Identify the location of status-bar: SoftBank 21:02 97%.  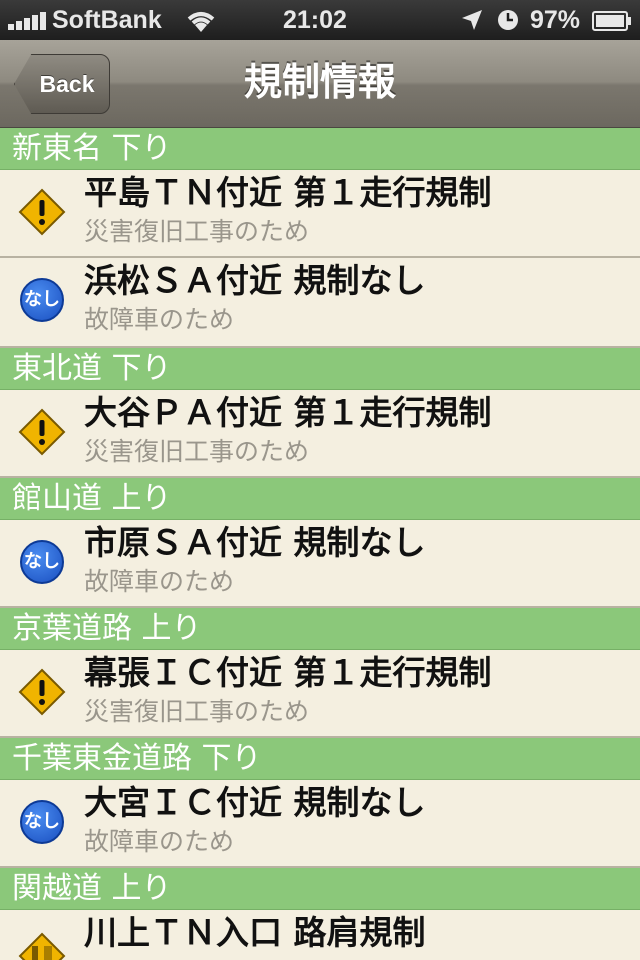
(320, 20).